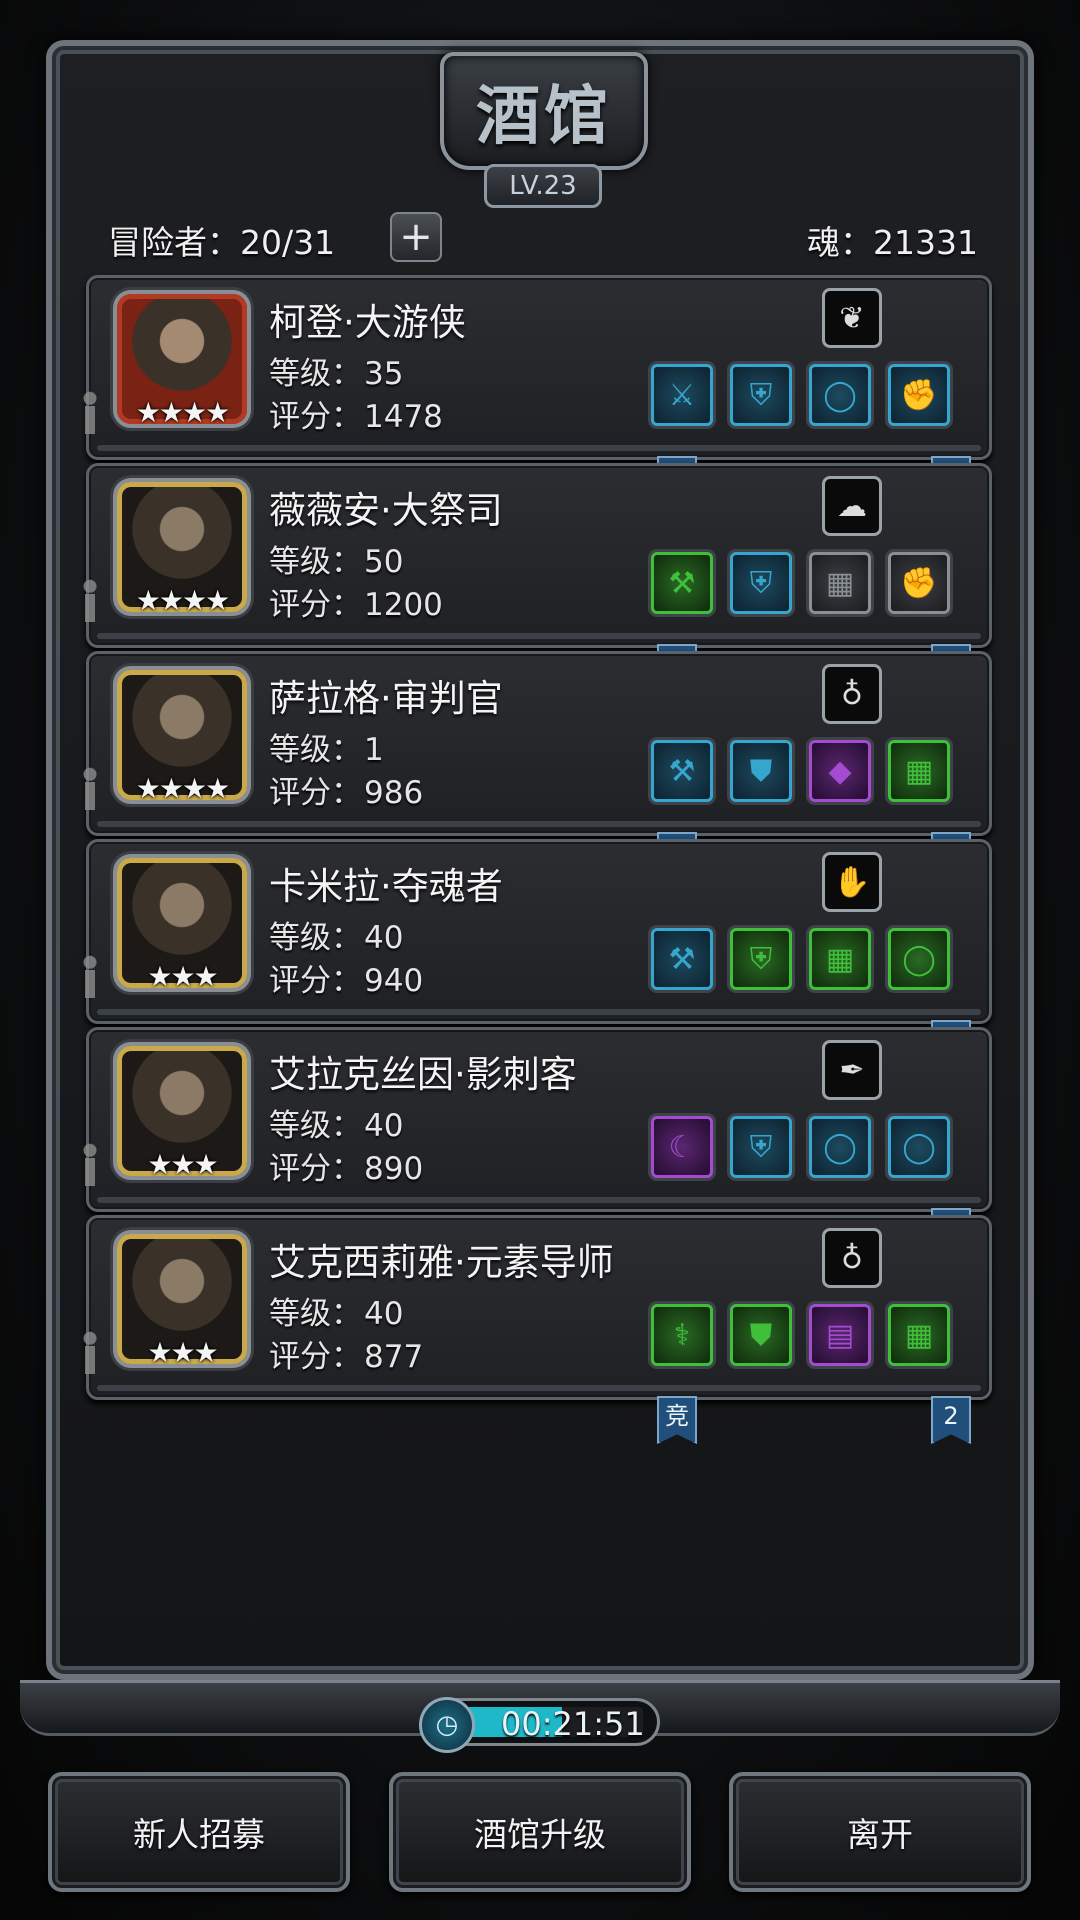 This screenshot has width=1080, height=1920. Describe the element at coordinates (386, 698) in the screenshot. I see `hero-name: 萨拉格·审判官` at that location.